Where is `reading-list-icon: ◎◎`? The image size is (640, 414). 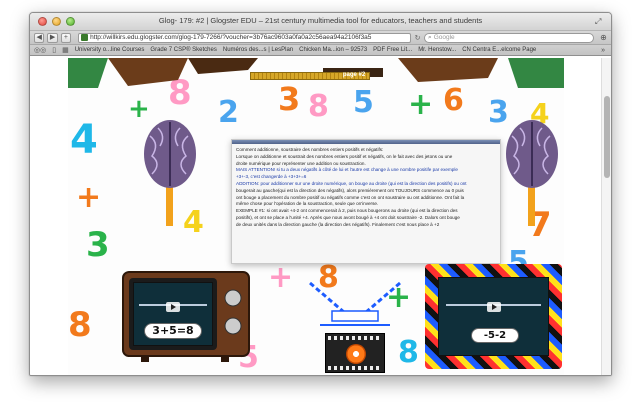
reading-list-icon: ◎◎ is located at coordinates (40, 50).